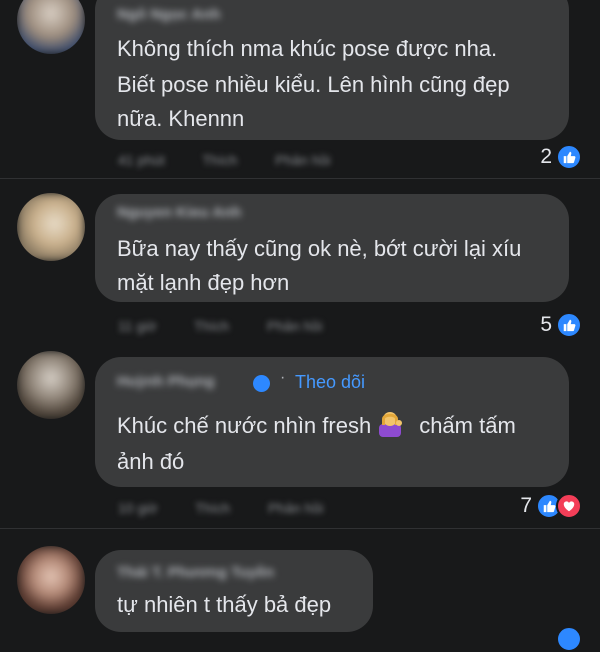 Image resolution: width=600 pixels, height=652 pixels. I want to click on reaction-summary: 2, so click(561, 157).